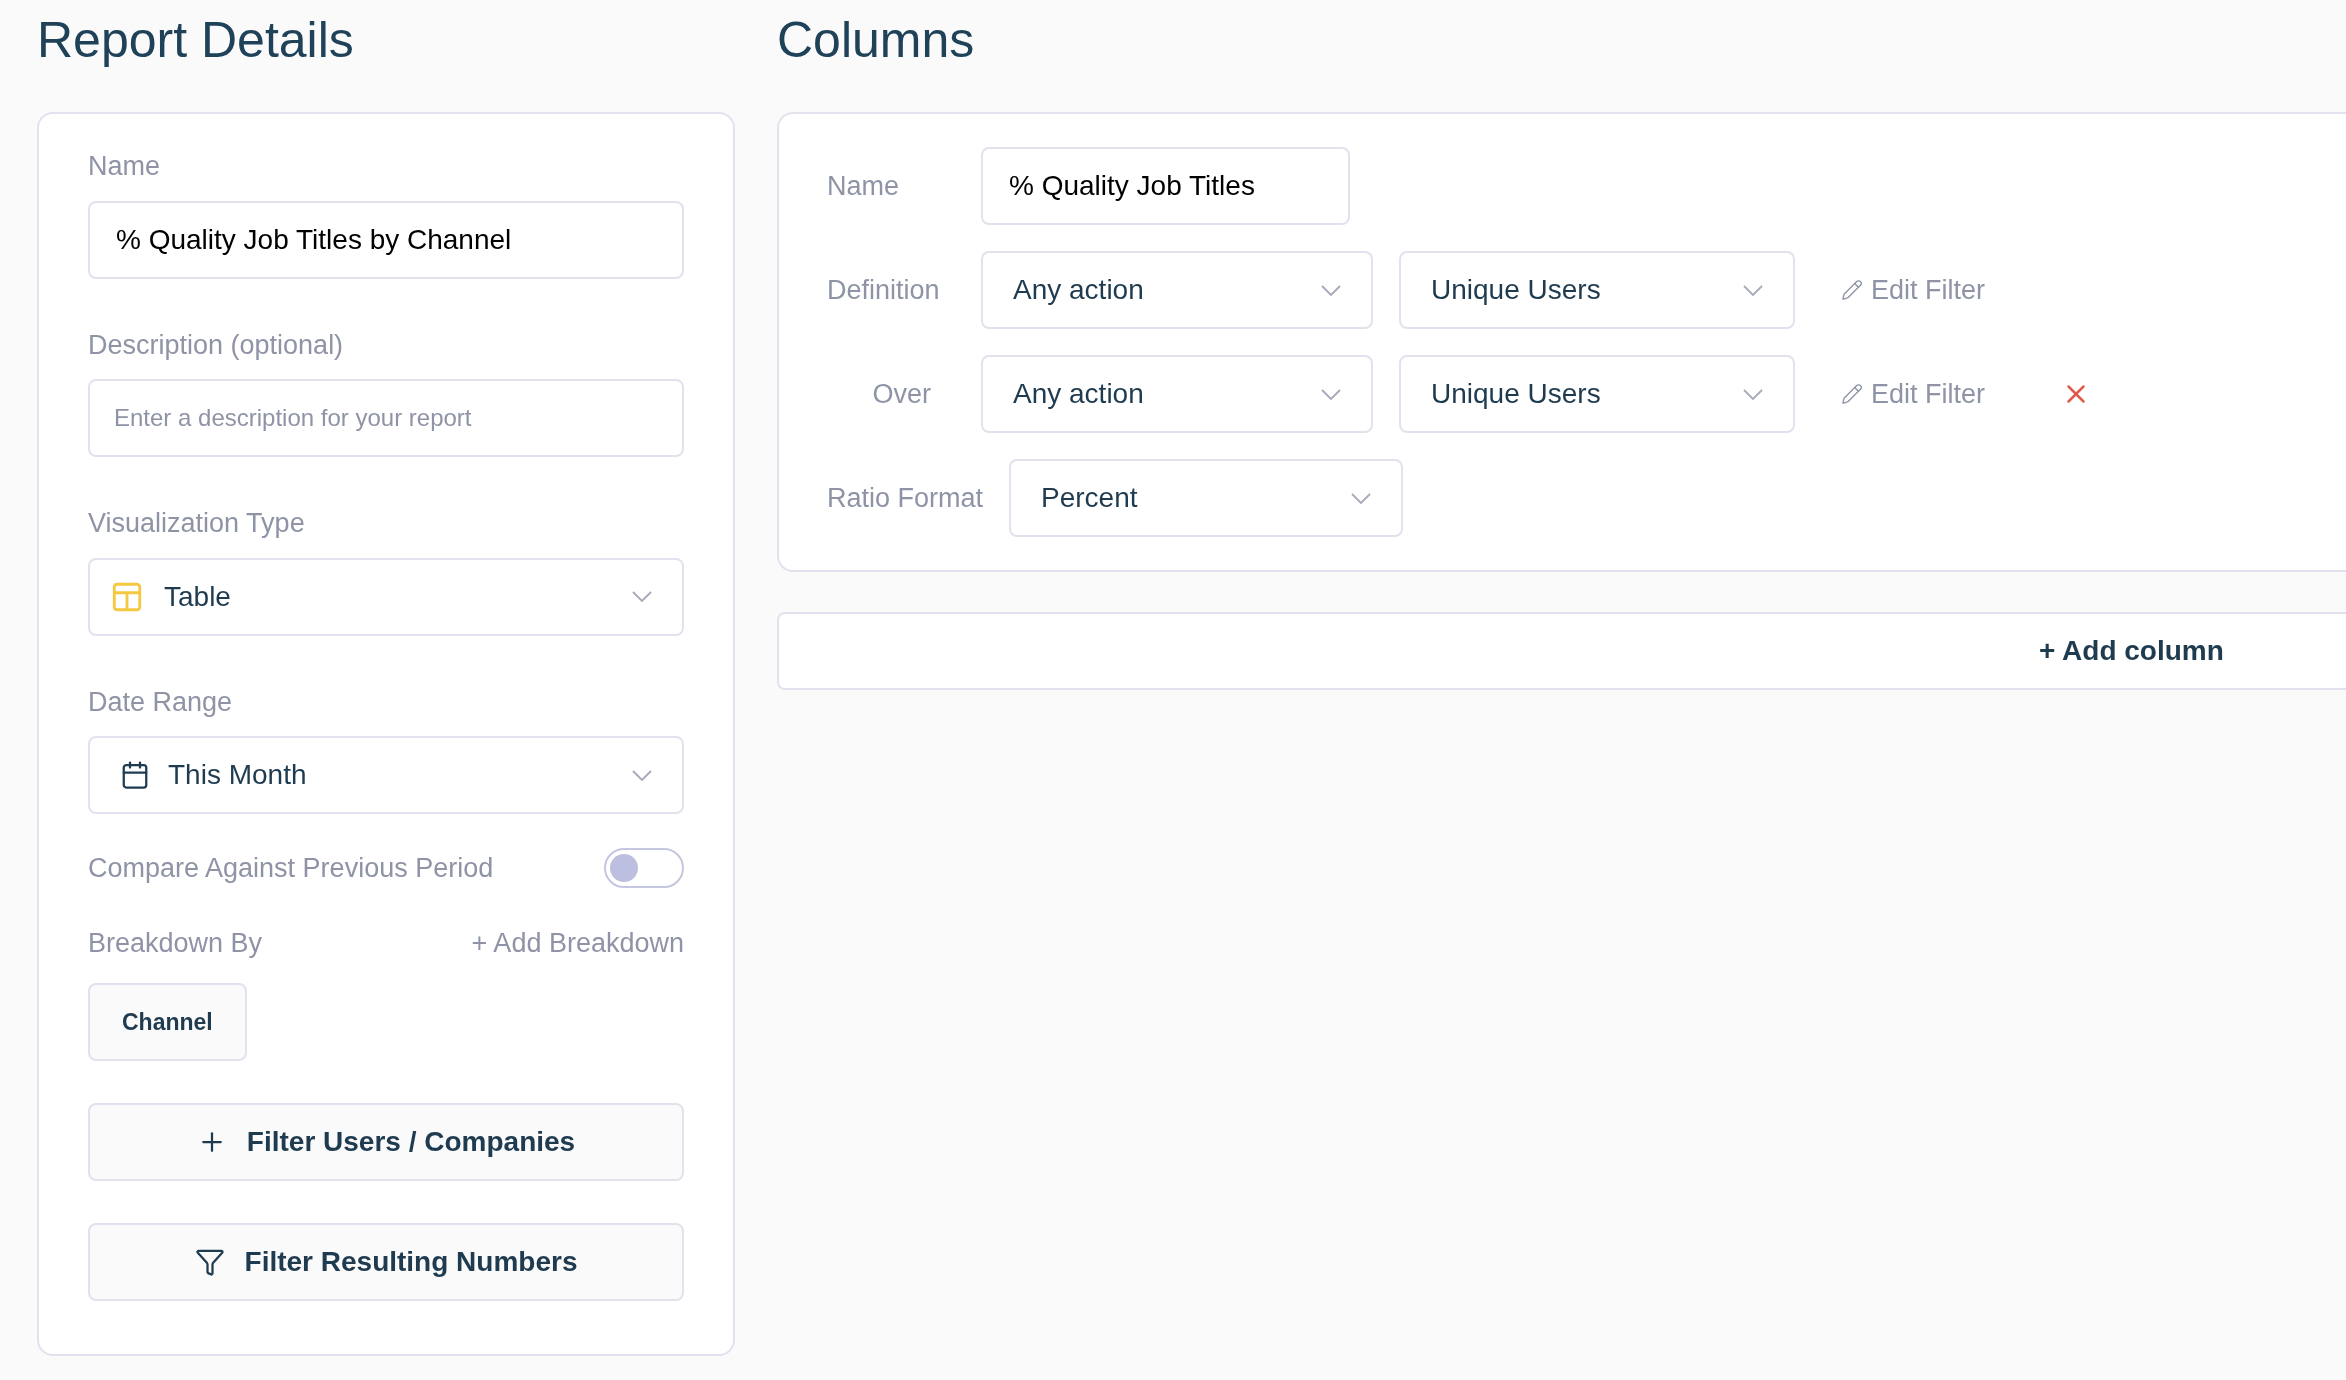 The width and height of the screenshot is (2346, 1380). Describe the element at coordinates (175, 943) in the screenshot. I see `field-label: Breakdown By` at that location.